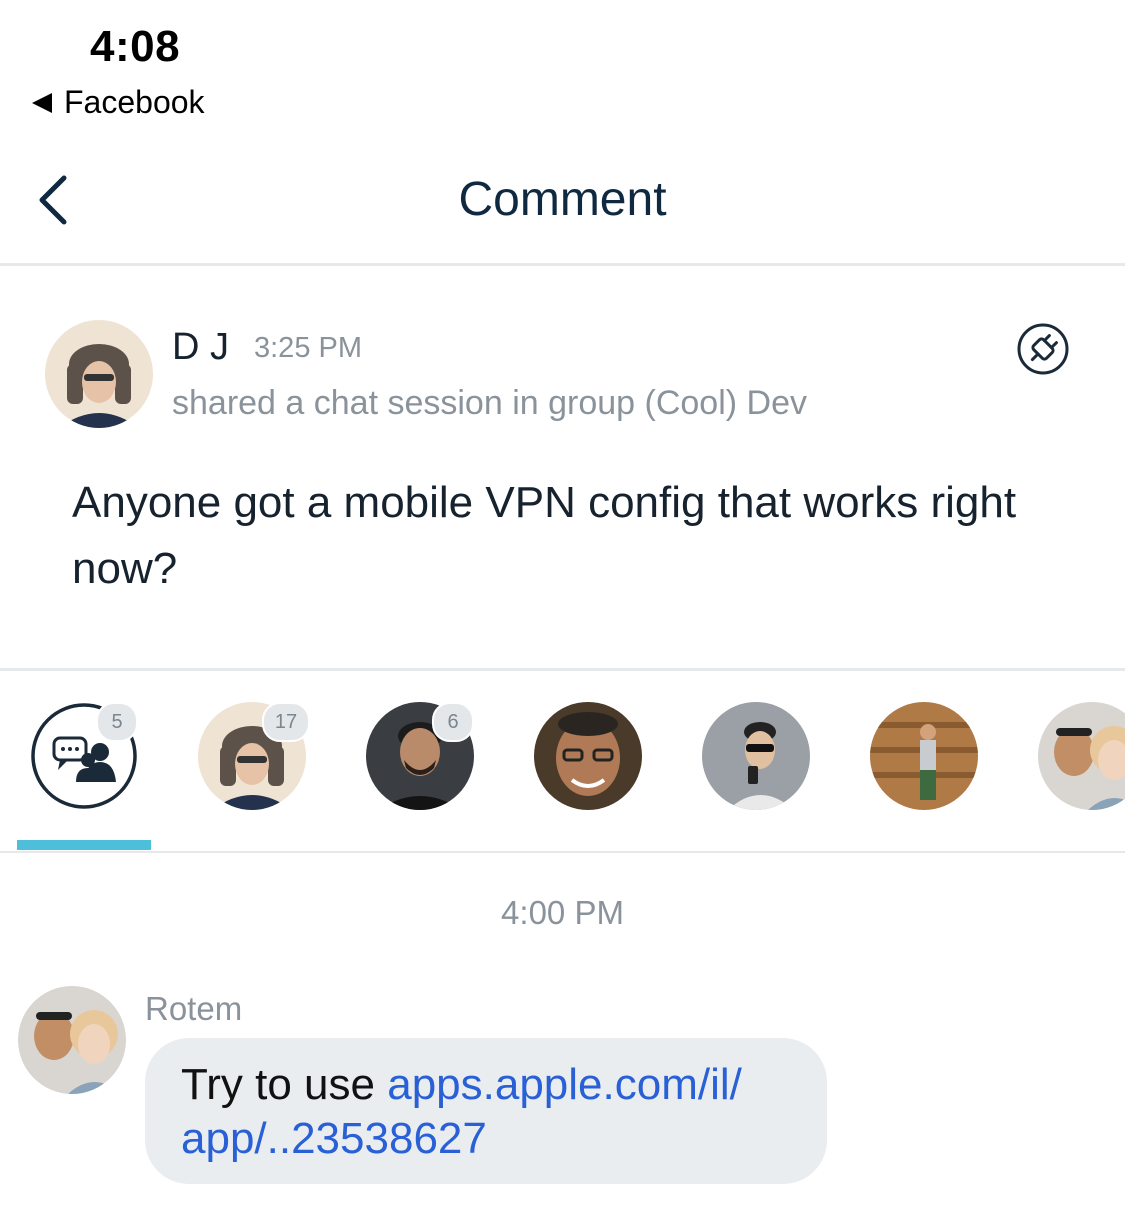  What do you see at coordinates (84, 845) in the screenshot?
I see `active-tab-indicator` at bounding box center [84, 845].